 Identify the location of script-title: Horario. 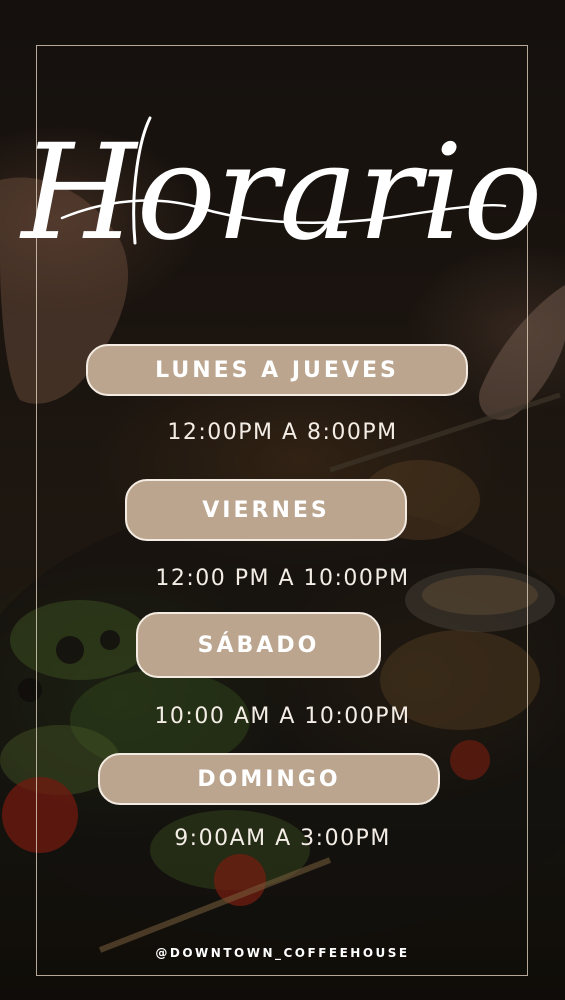
(280, 193).